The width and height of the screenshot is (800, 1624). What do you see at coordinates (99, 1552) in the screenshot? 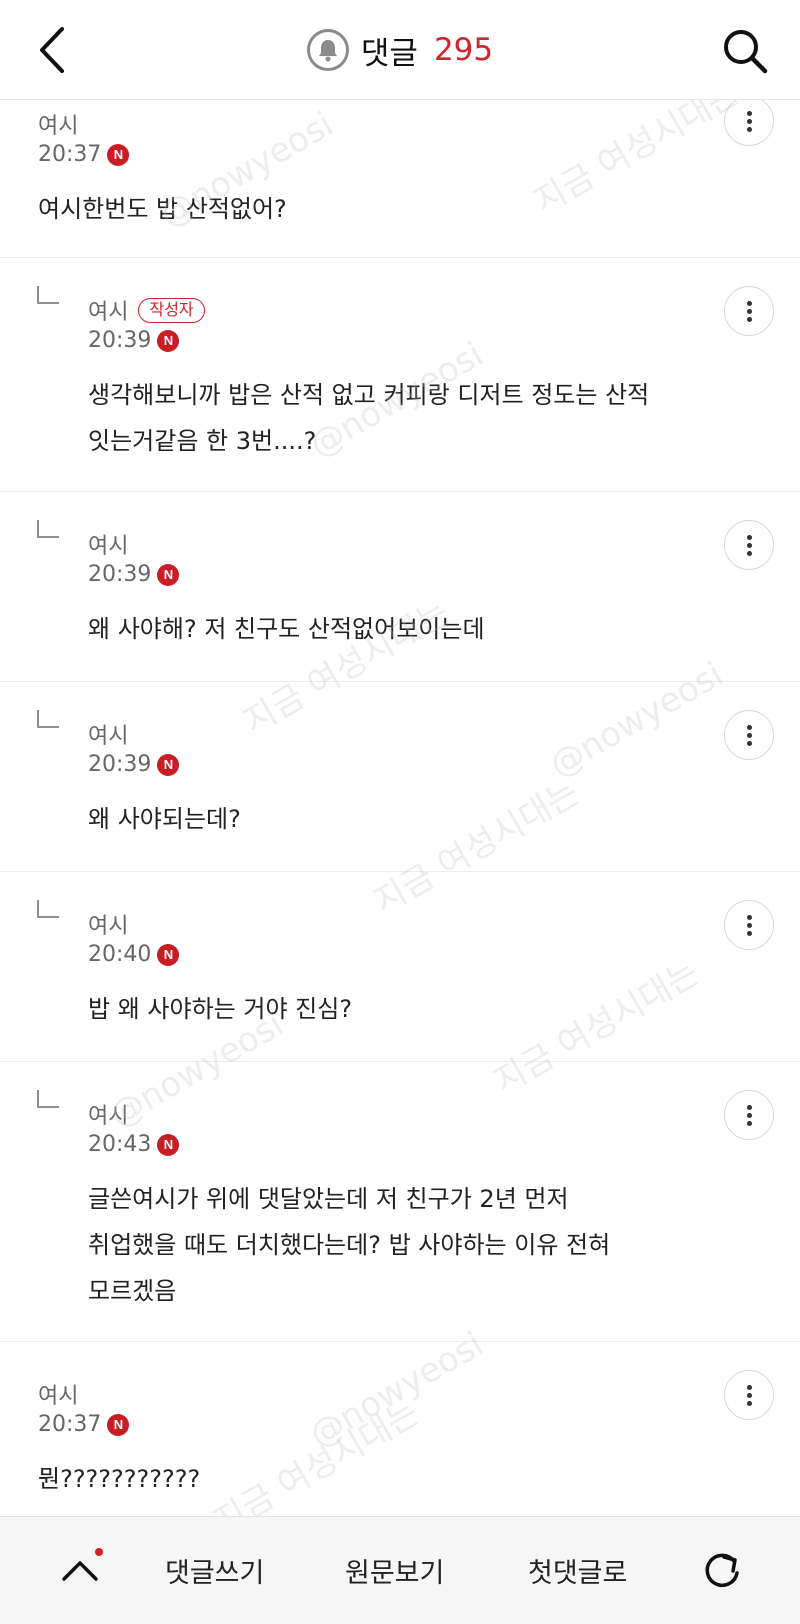
I see `notification-dot` at bounding box center [99, 1552].